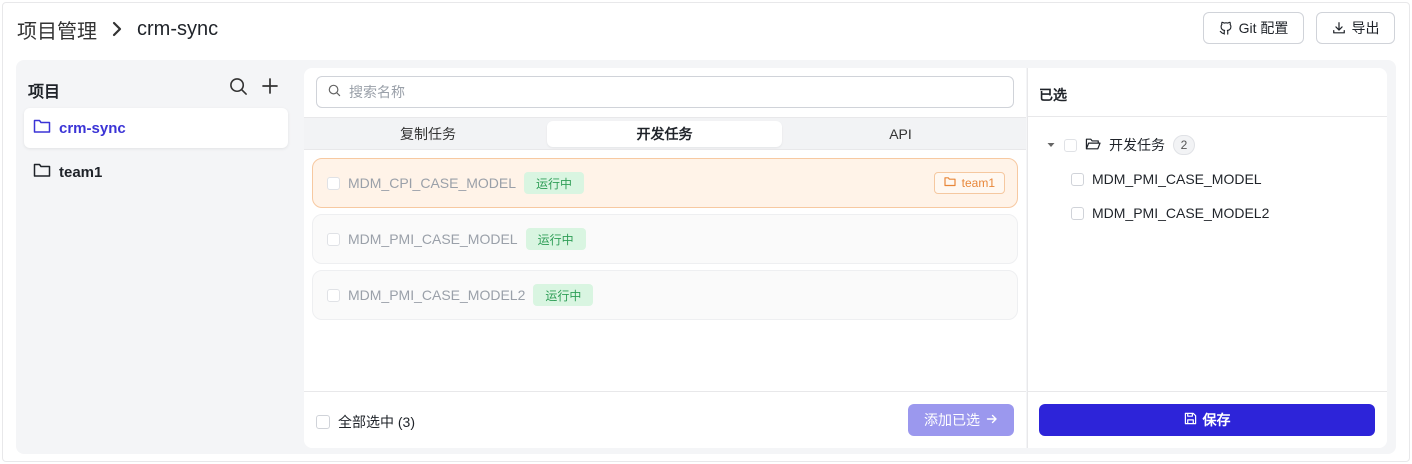 The height and width of the screenshot is (464, 1412). Describe the element at coordinates (952, 420) in the screenshot. I see `add-selected-label: 添加已选` at that location.